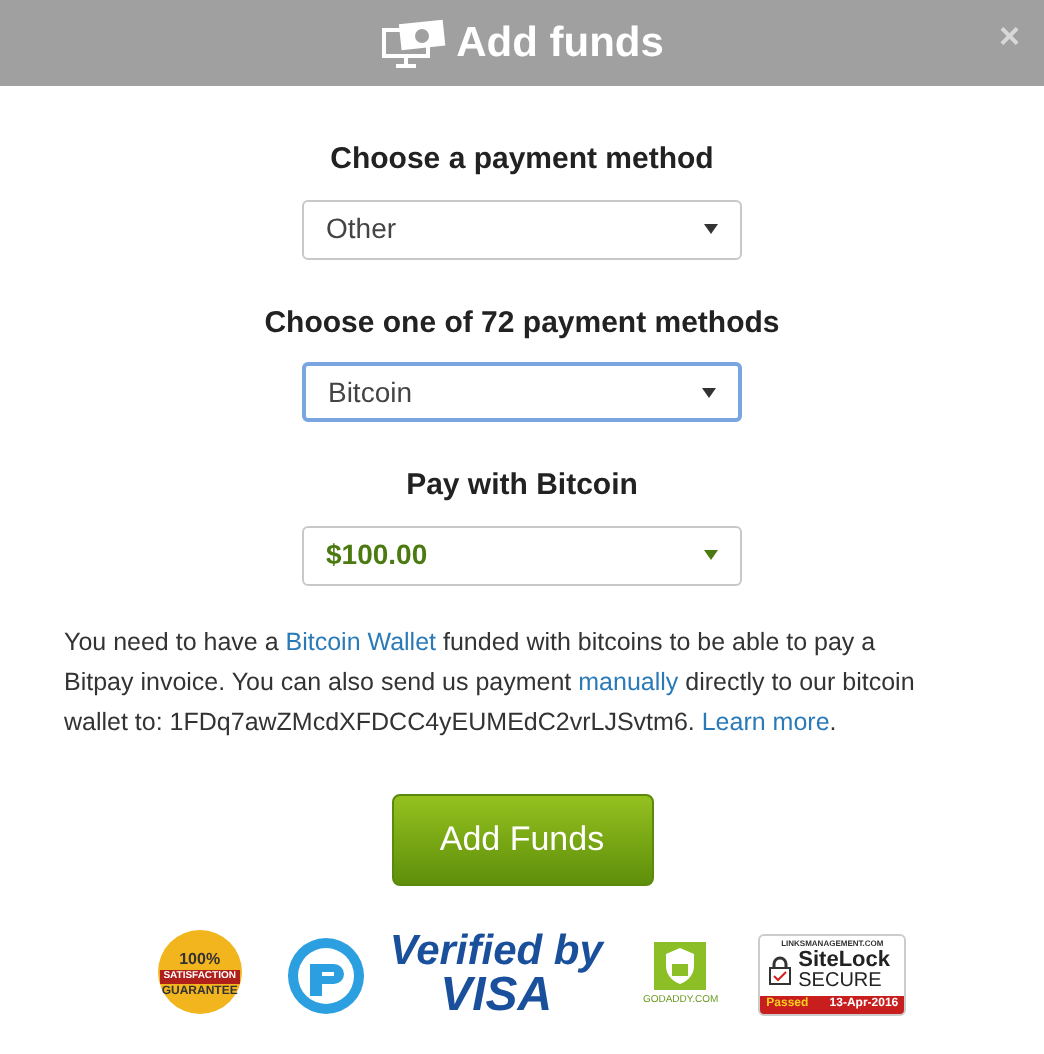 Image resolution: width=1044 pixels, height=1054 pixels. What do you see at coordinates (490, 682) in the screenshot?
I see `payment-notice: You need to have a Bitcoin Wallet funded with bitcoins to be able to pay a Bitpay invoice. You can also send us payment manually directly to our bitcoin wallet to: 1FDq7awZMcdXFDCC4yEUMEdC2vrLJSvtm6. Learn more.` at bounding box center [490, 682].